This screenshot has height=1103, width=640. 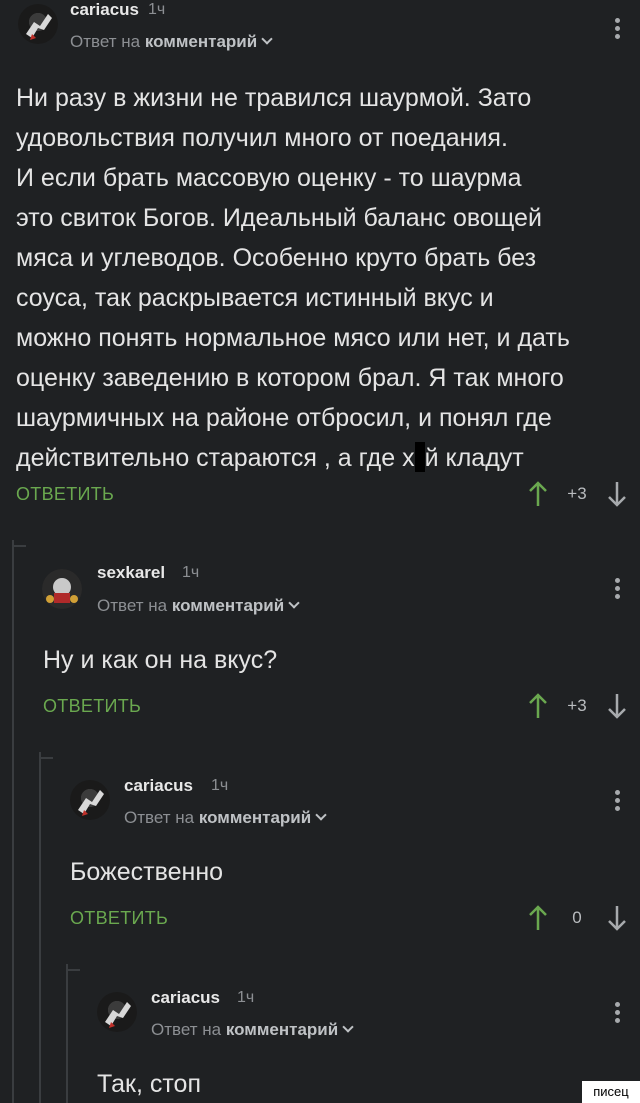 What do you see at coordinates (147, 872) in the screenshot?
I see `comment-text: Божественно` at bounding box center [147, 872].